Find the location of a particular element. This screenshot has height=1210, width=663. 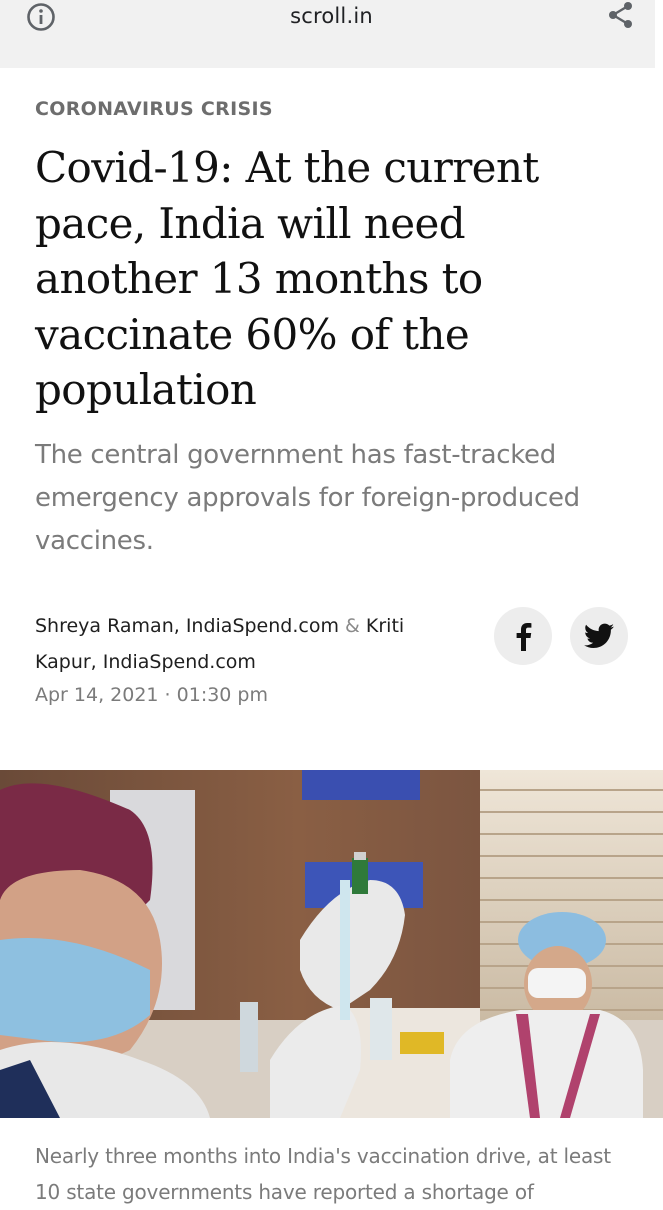

twitter-share-button is located at coordinates (599, 636).